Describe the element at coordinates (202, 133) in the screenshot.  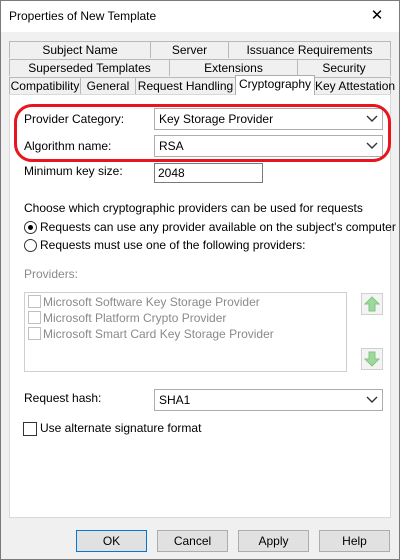
I see `highlight-annotation` at that location.